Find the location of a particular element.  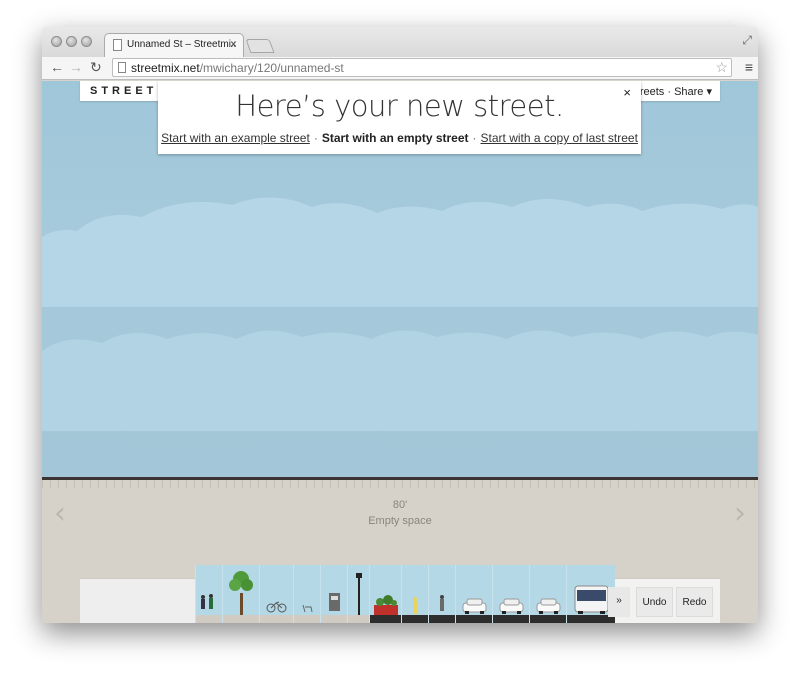

minimize-window-button is located at coordinates (71, 41).